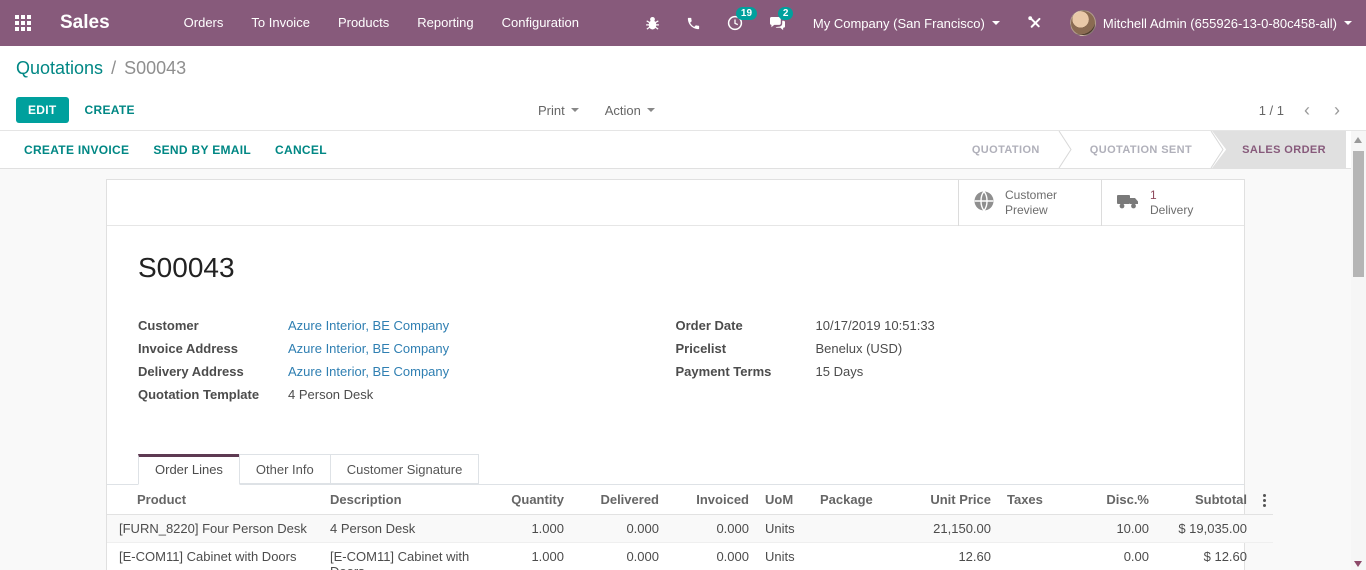  I want to click on debug-menu-button, so click(652, 23).